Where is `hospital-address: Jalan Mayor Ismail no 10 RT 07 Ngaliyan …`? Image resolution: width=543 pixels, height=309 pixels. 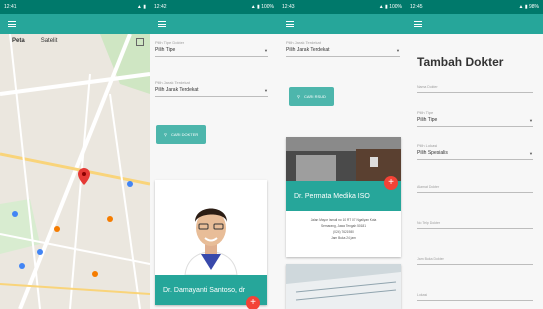 hospital-address: Jalan Mayor Ismail no 10 RT 07 Ngaliyan … is located at coordinates (343, 229).